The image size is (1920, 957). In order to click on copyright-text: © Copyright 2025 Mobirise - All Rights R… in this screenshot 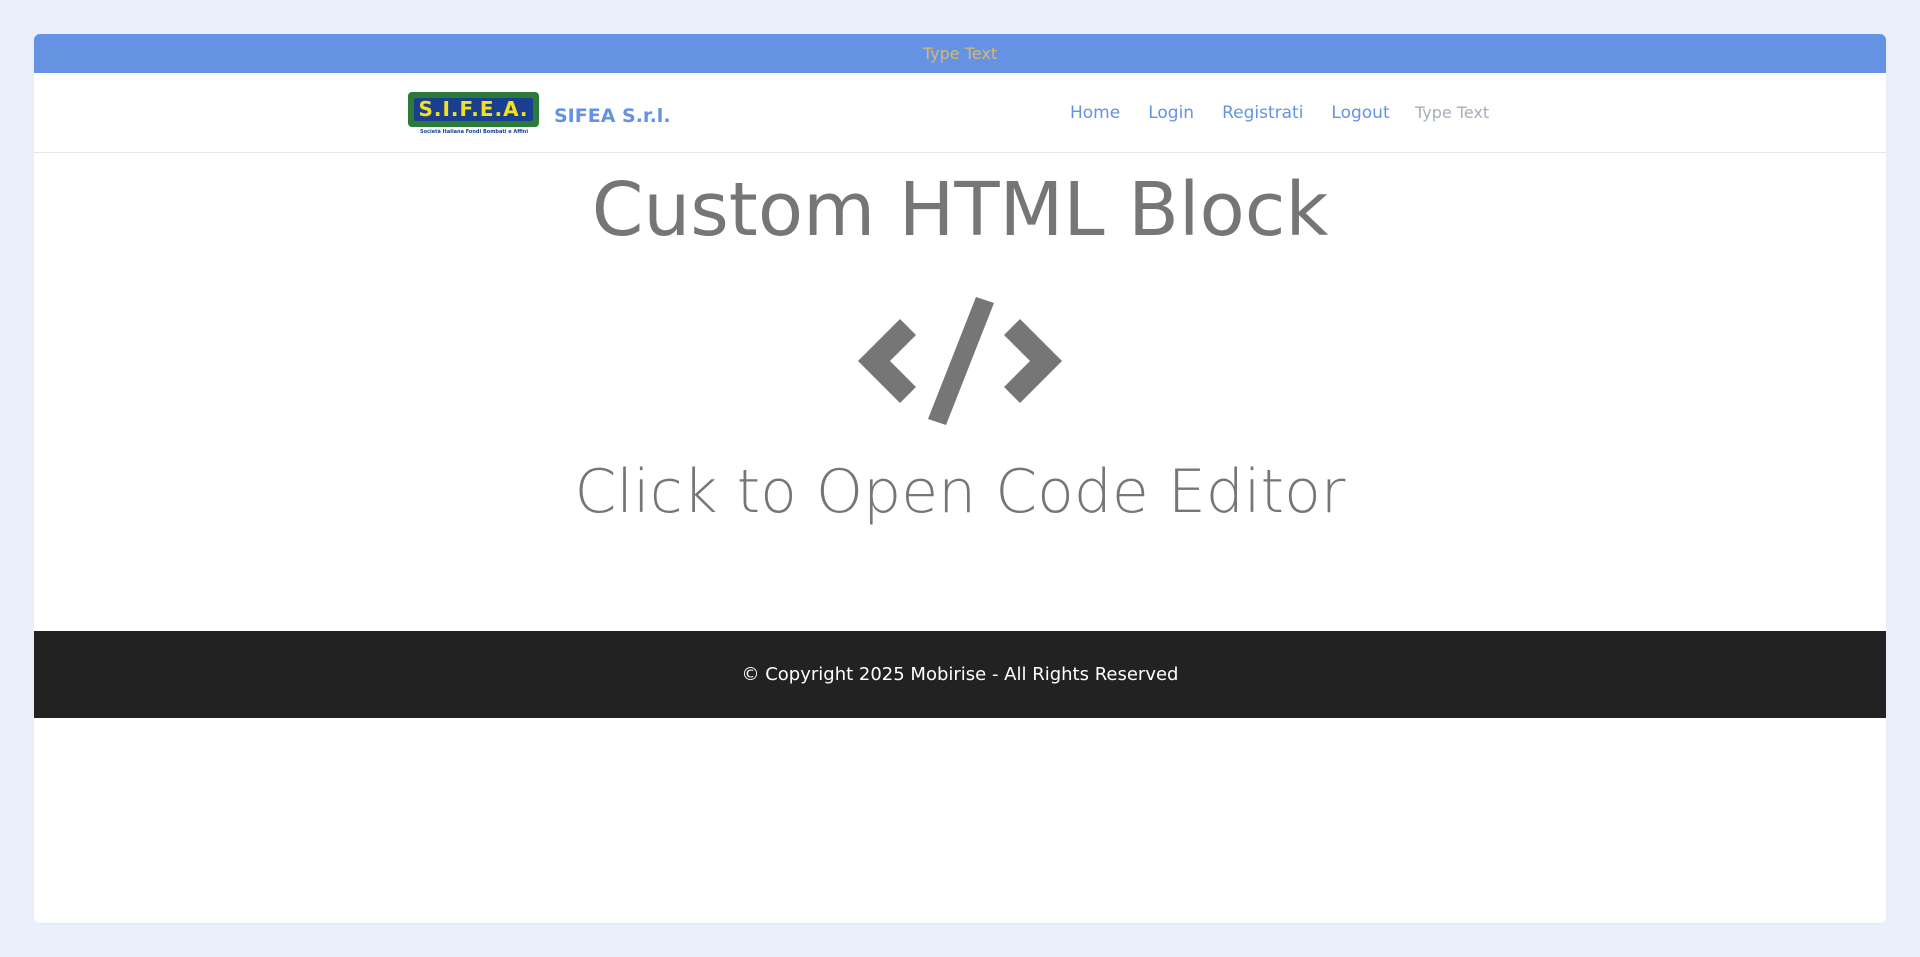, I will do `click(960, 674)`.